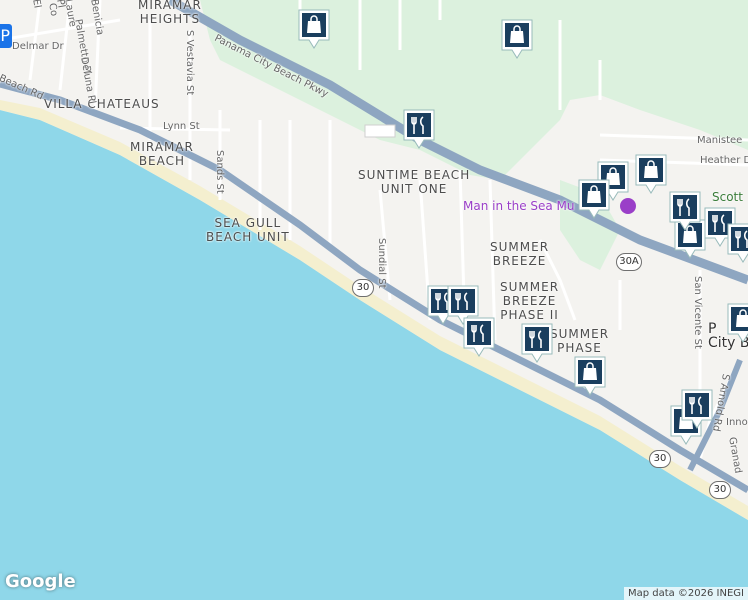  Describe the element at coordinates (660, 459) in the screenshot. I see `route-shield-30-b: 30` at that location.